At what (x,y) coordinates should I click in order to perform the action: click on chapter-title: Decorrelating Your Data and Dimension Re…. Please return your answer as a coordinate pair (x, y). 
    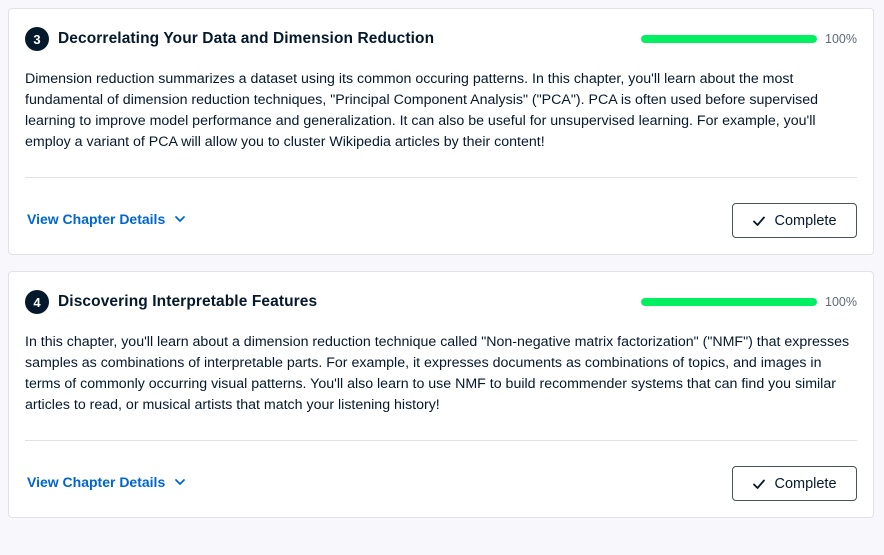
    Looking at the image, I should click on (246, 39).